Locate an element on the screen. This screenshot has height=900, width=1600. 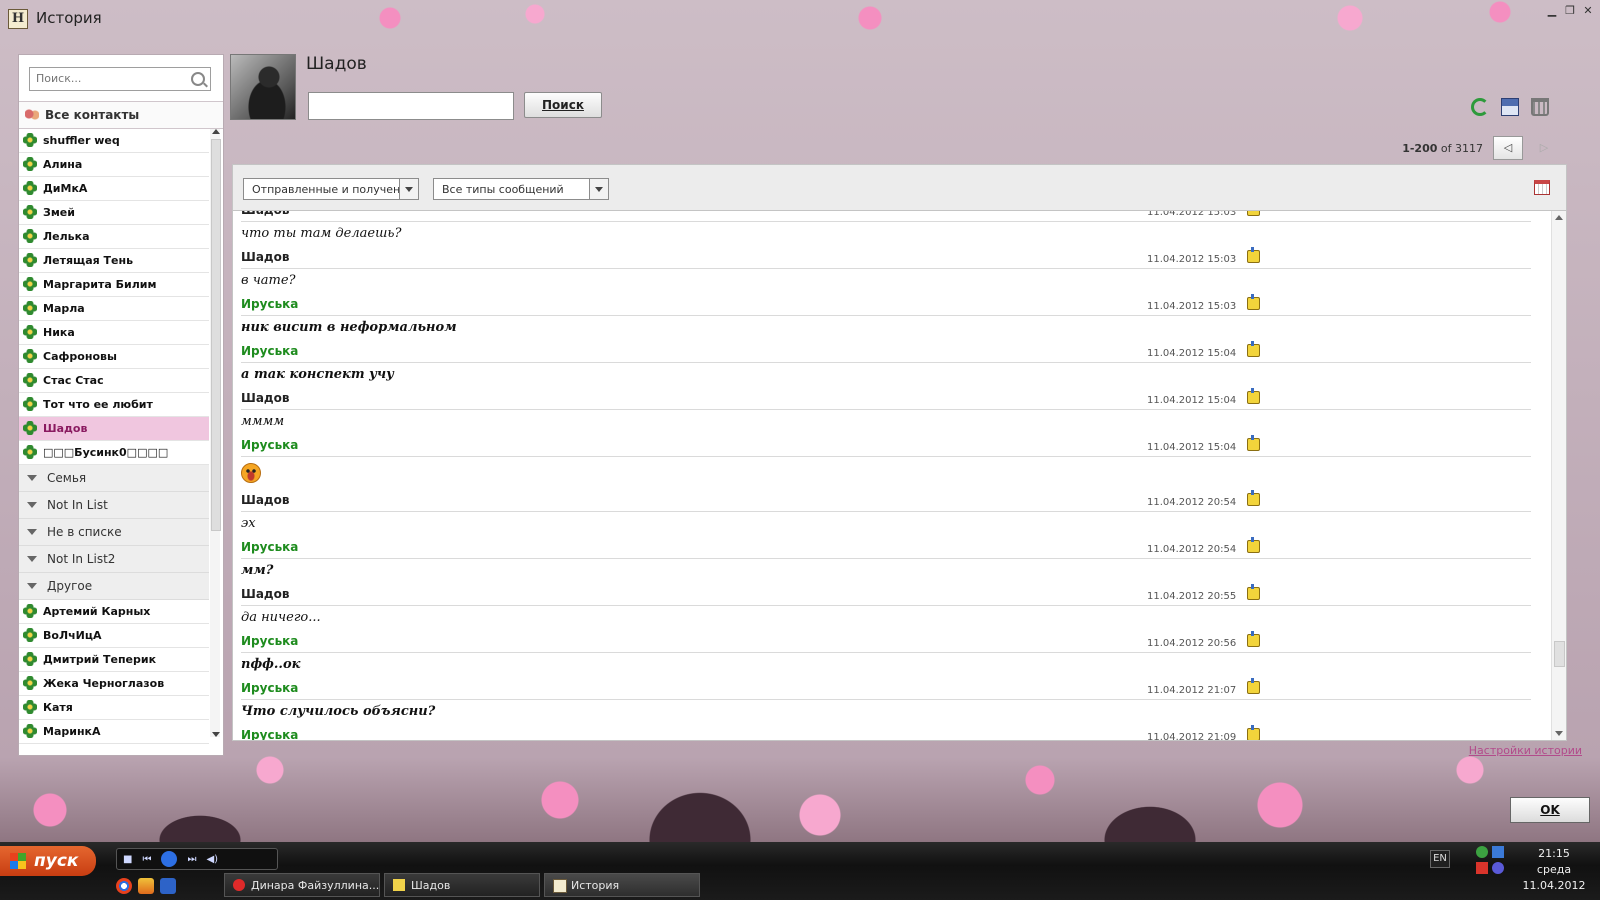
previous-track-icon: ⏮ is located at coordinates (146, 859).